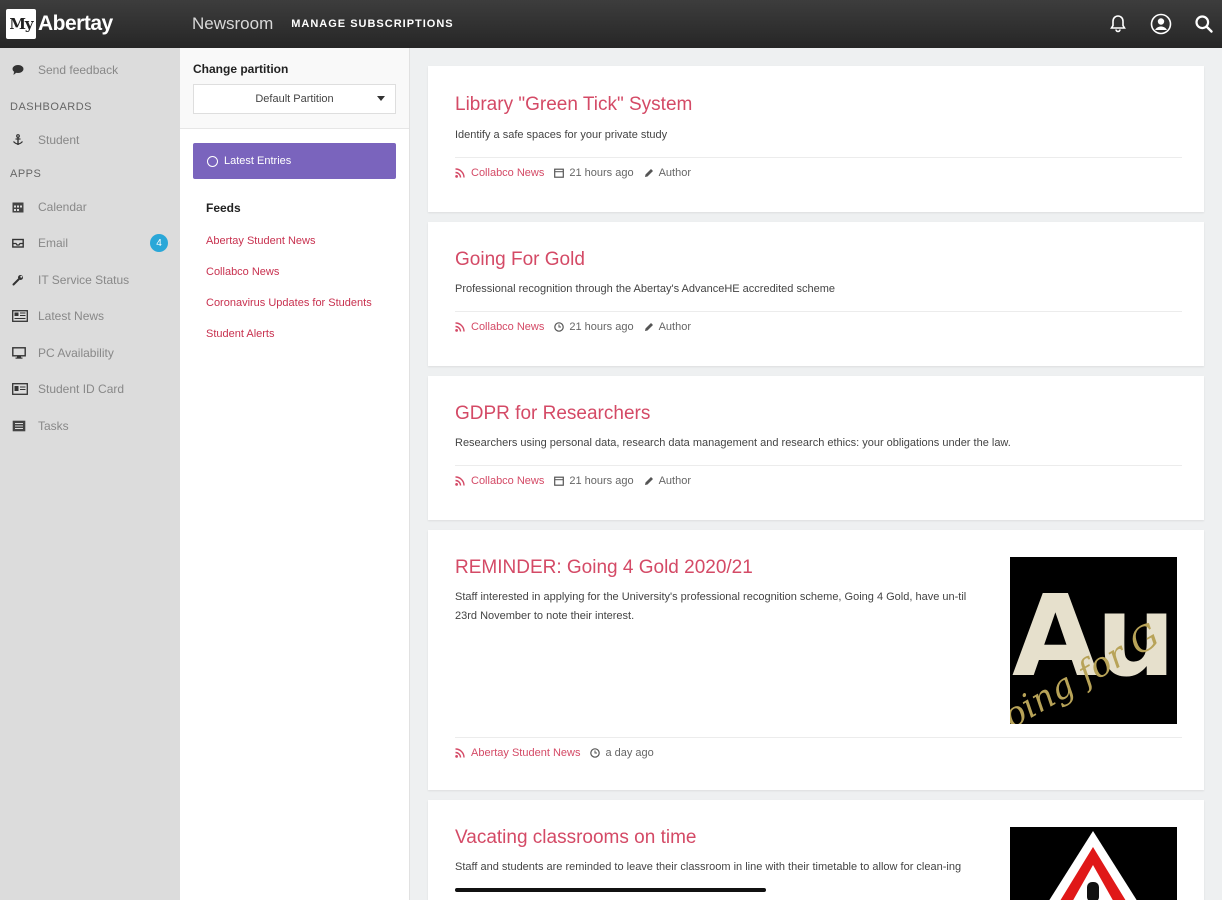 This screenshot has width=1222, height=900. I want to click on sidebar-item-tasks: Tasks, so click(90, 426).